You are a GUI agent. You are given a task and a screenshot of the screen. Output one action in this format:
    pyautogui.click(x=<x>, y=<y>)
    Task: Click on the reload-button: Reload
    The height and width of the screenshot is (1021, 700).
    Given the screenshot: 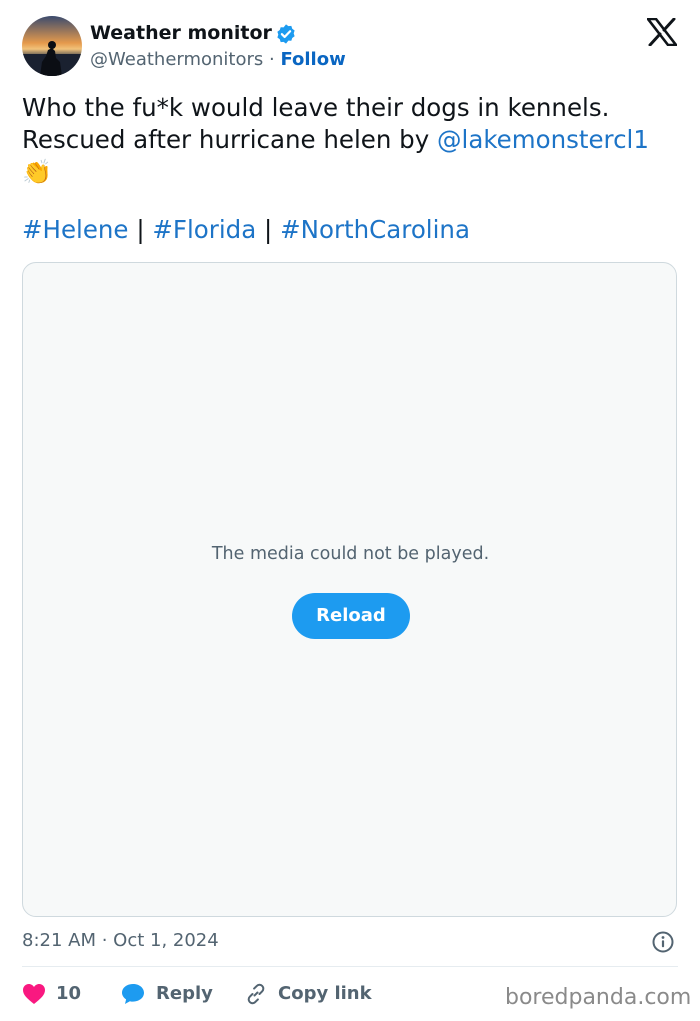 What is the action you would take?
    pyautogui.click(x=351, y=616)
    